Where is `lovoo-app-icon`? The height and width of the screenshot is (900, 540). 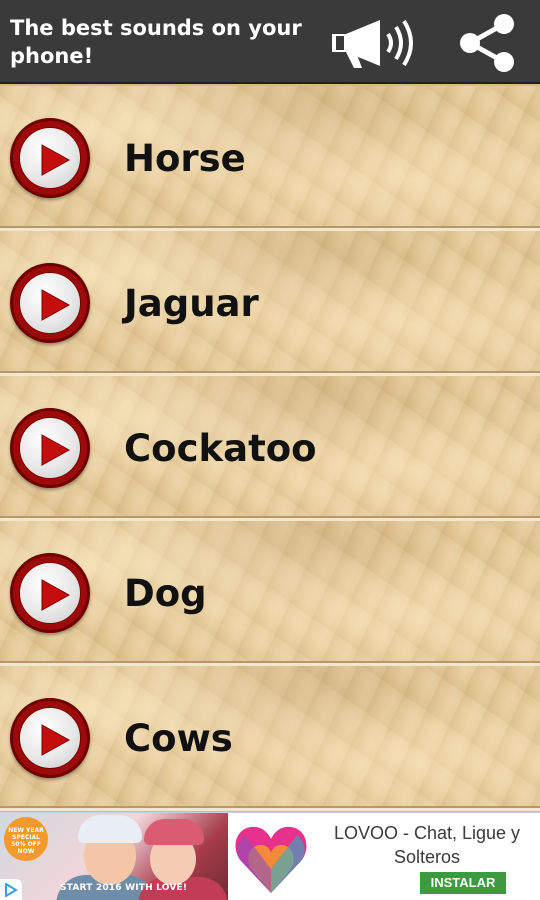
lovoo-app-icon is located at coordinates (271, 858).